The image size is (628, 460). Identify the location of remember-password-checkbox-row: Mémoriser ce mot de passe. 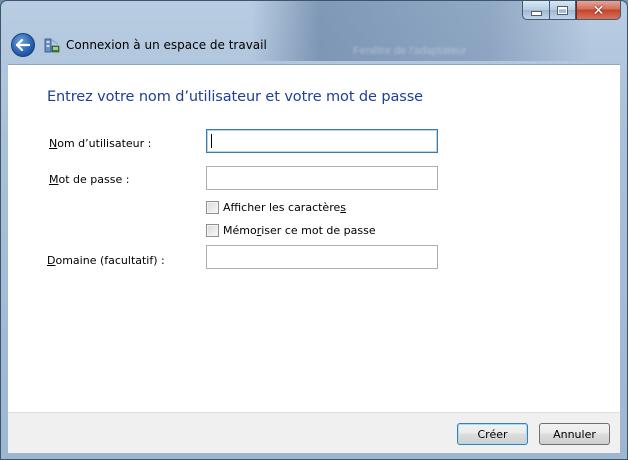
(291, 230).